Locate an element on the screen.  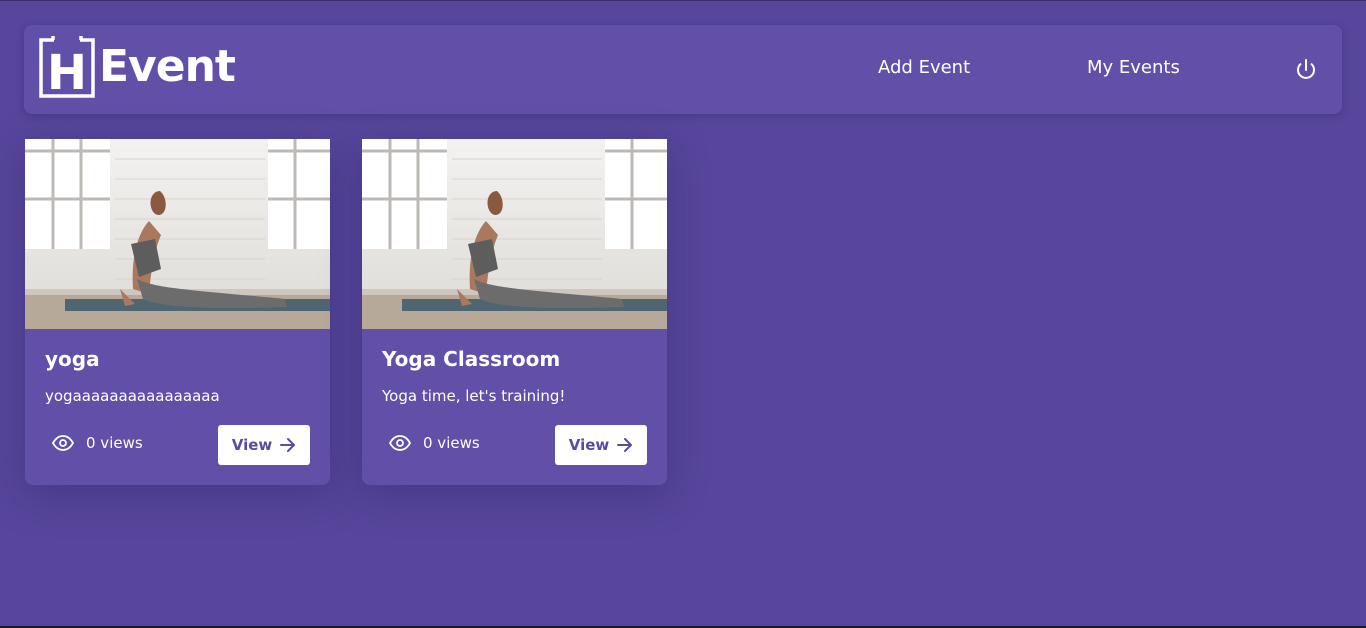
event-title: yoga is located at coordinates (72, 359).